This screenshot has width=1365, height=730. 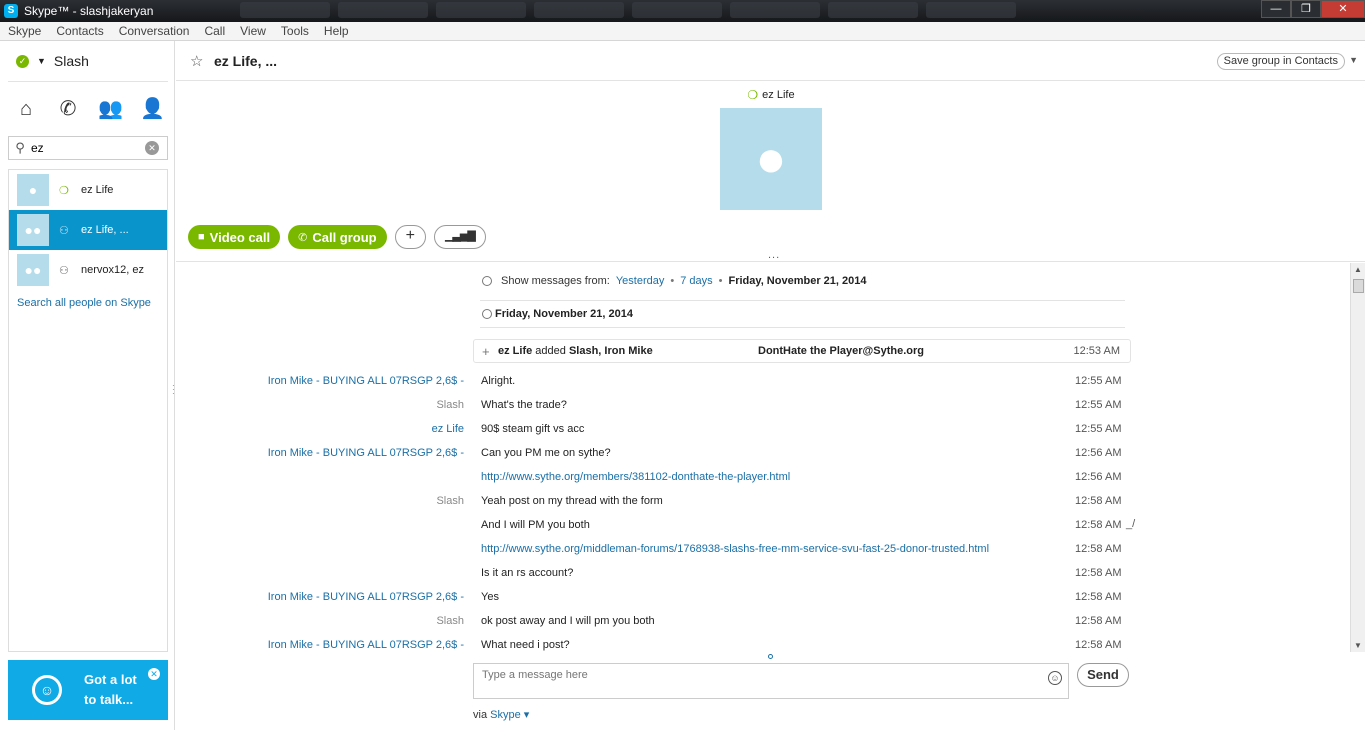 I want to click on minimize-button: —, so click(x=1276, y=9).